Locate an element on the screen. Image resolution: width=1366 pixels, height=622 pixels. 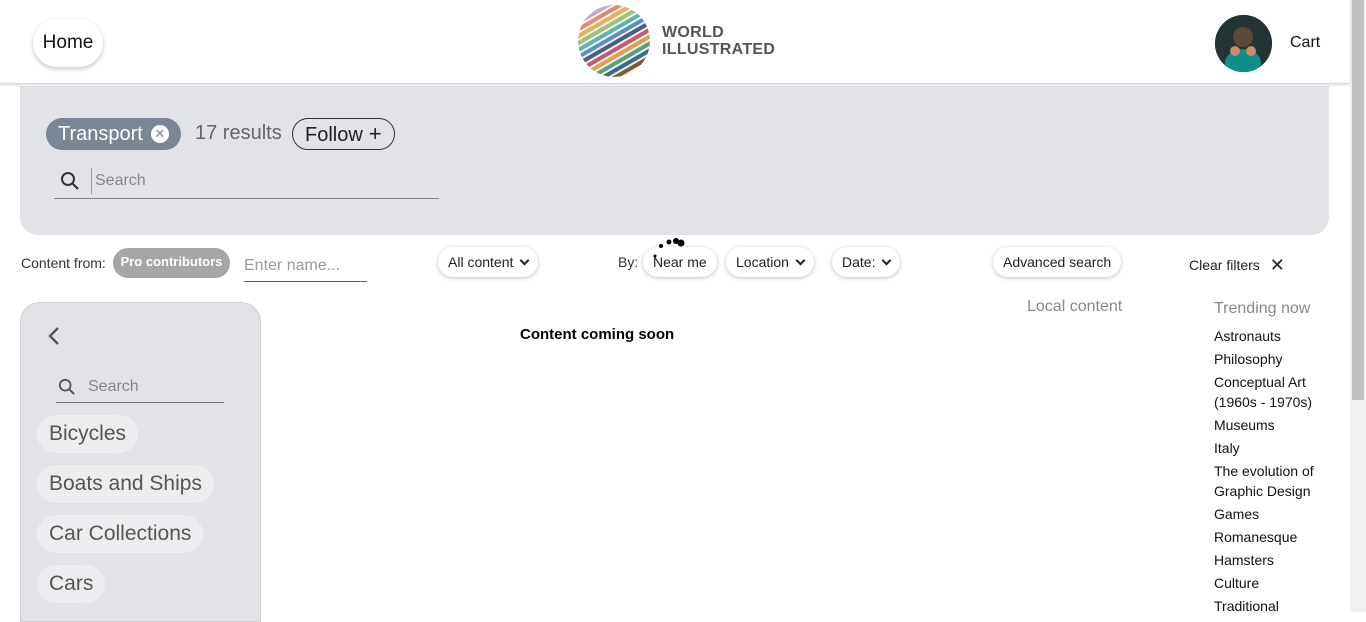
follow-button: Follow + is located at coordinates (343, 134).